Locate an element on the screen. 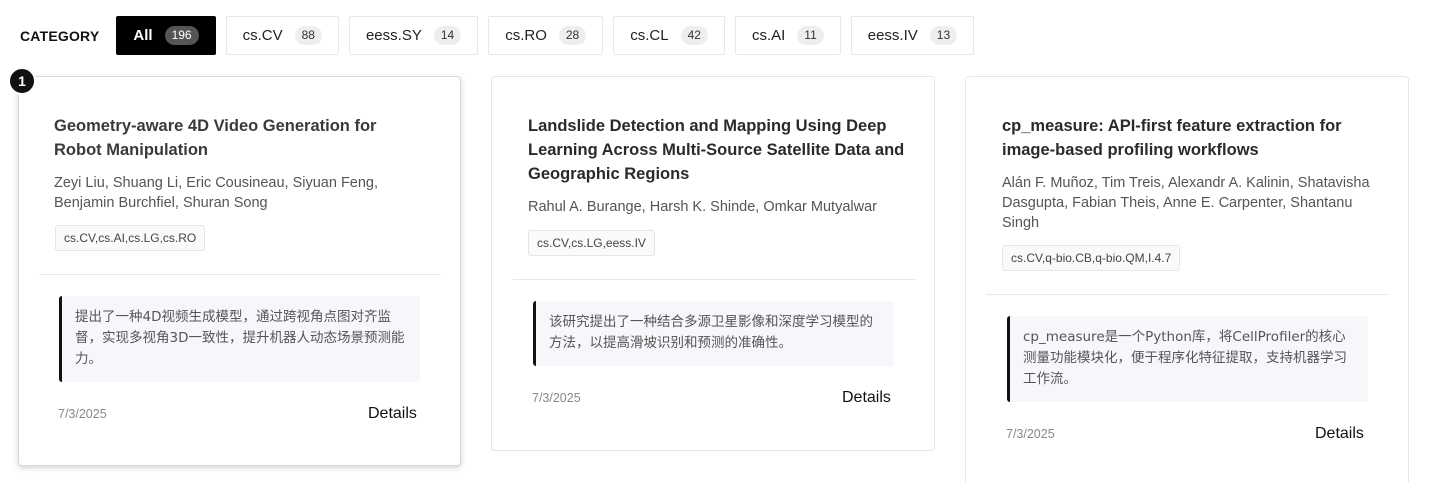 This screenshot has height=482, width=1431. filter-chip-cs-cl: cs.CL 42 is located at coordinates (669, 35).